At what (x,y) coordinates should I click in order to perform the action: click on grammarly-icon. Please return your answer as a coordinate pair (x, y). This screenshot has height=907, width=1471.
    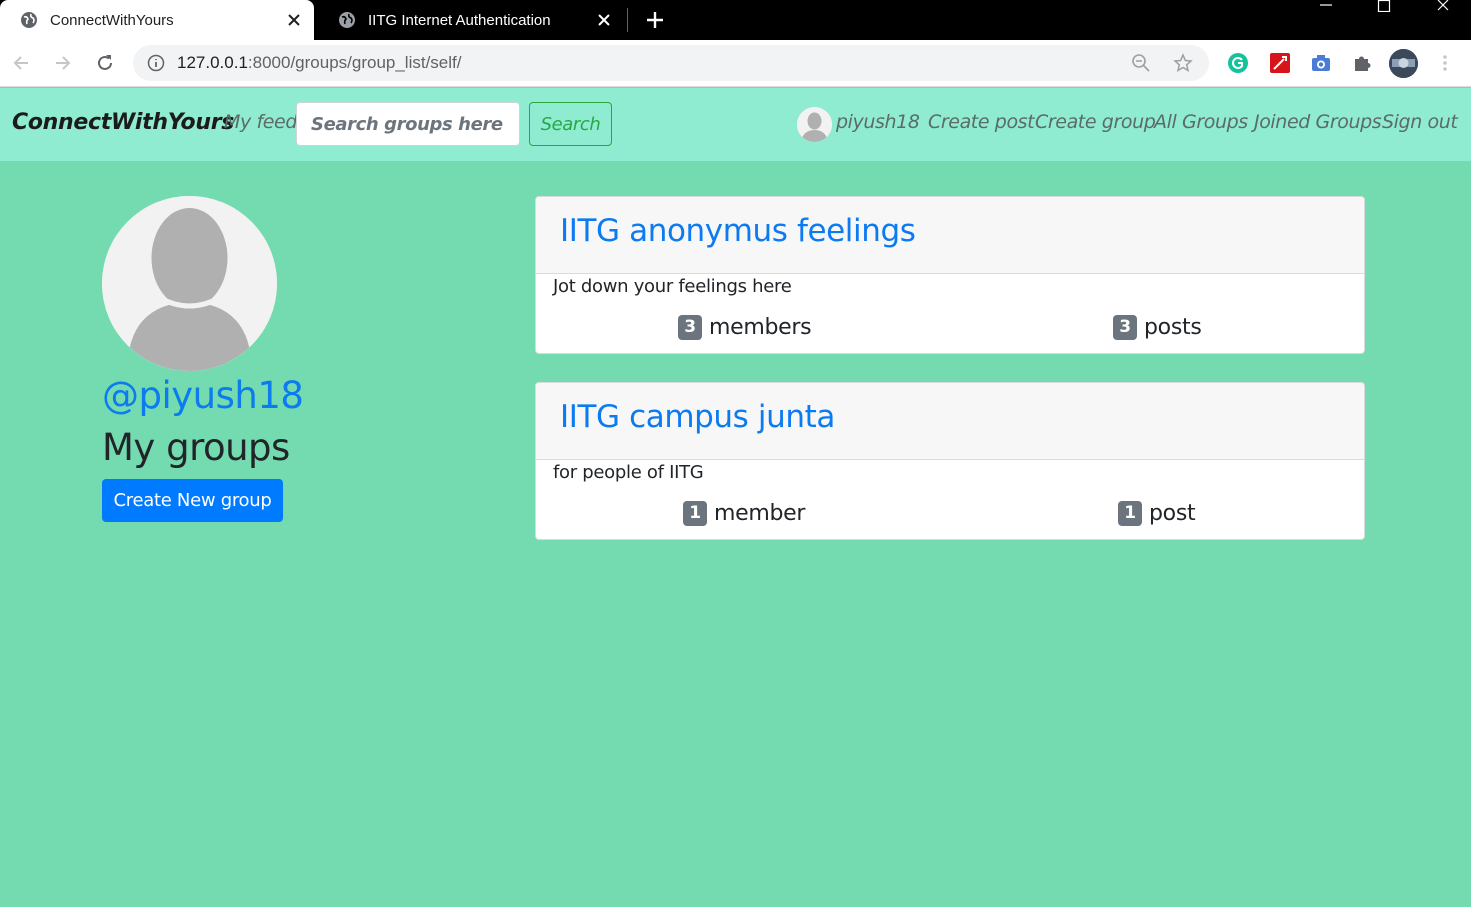
    Looking at the image, I should click on (1238, 63).